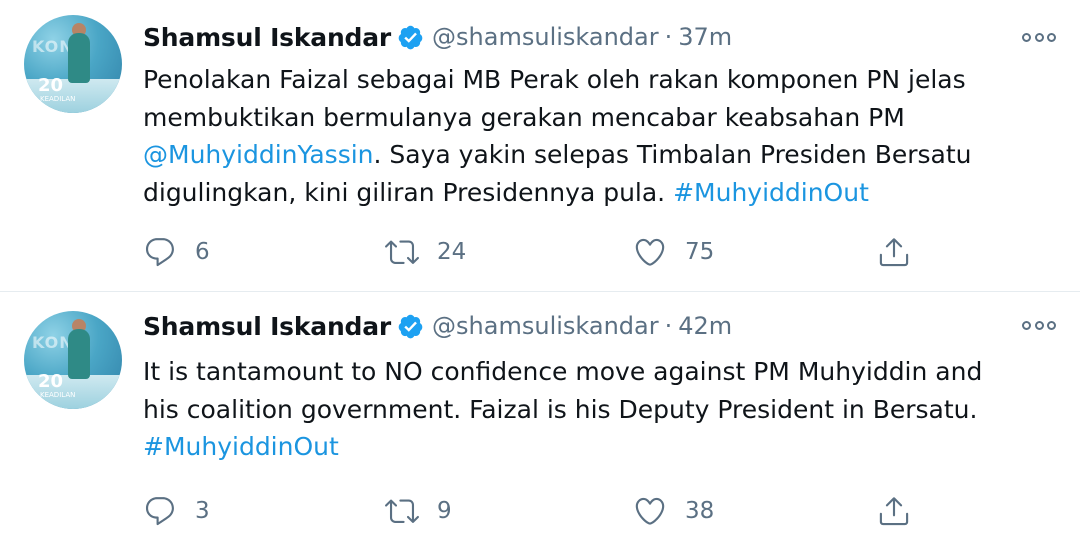 The image size is (1080, 548). What do you see at coordinates (202, 511) in the screenshot?
I see `reply-count: 3` at bounding box center [202, 511].